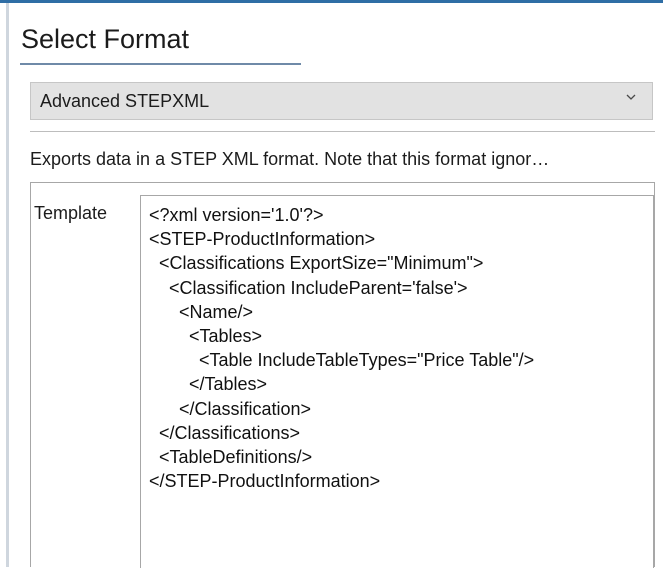  What do you see at coordinates (316, 263) in the screenshot?
I see `template-code-line: <Classifications ExportSize="Minimum">` at bounding box center [316, 263].